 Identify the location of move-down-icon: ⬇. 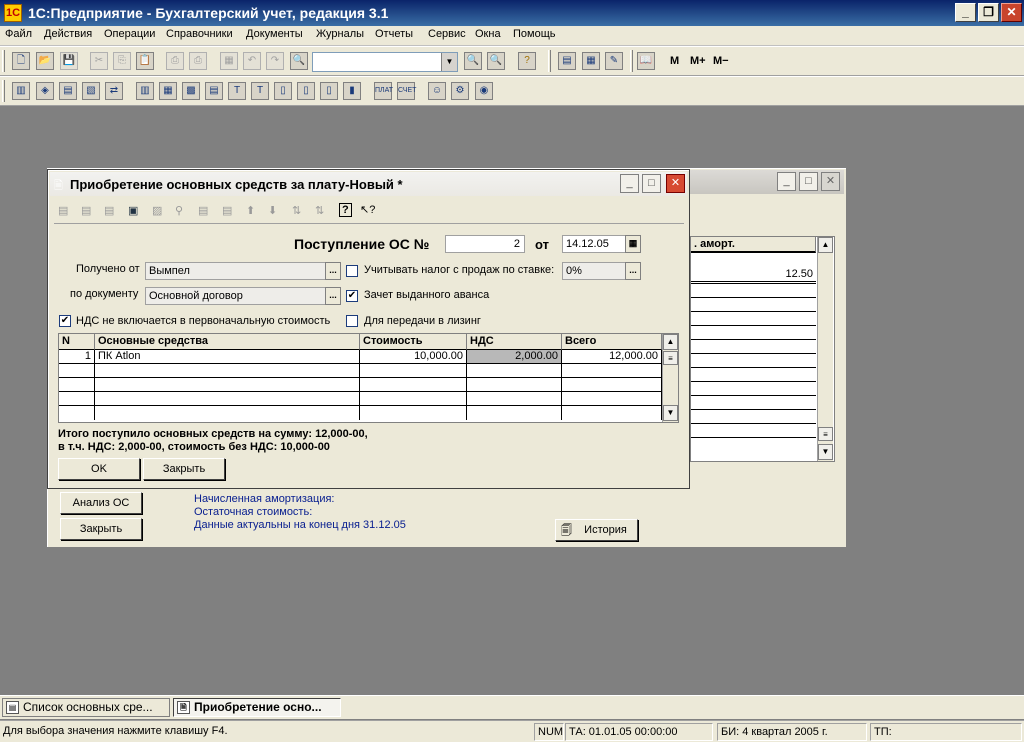
(272, 210).